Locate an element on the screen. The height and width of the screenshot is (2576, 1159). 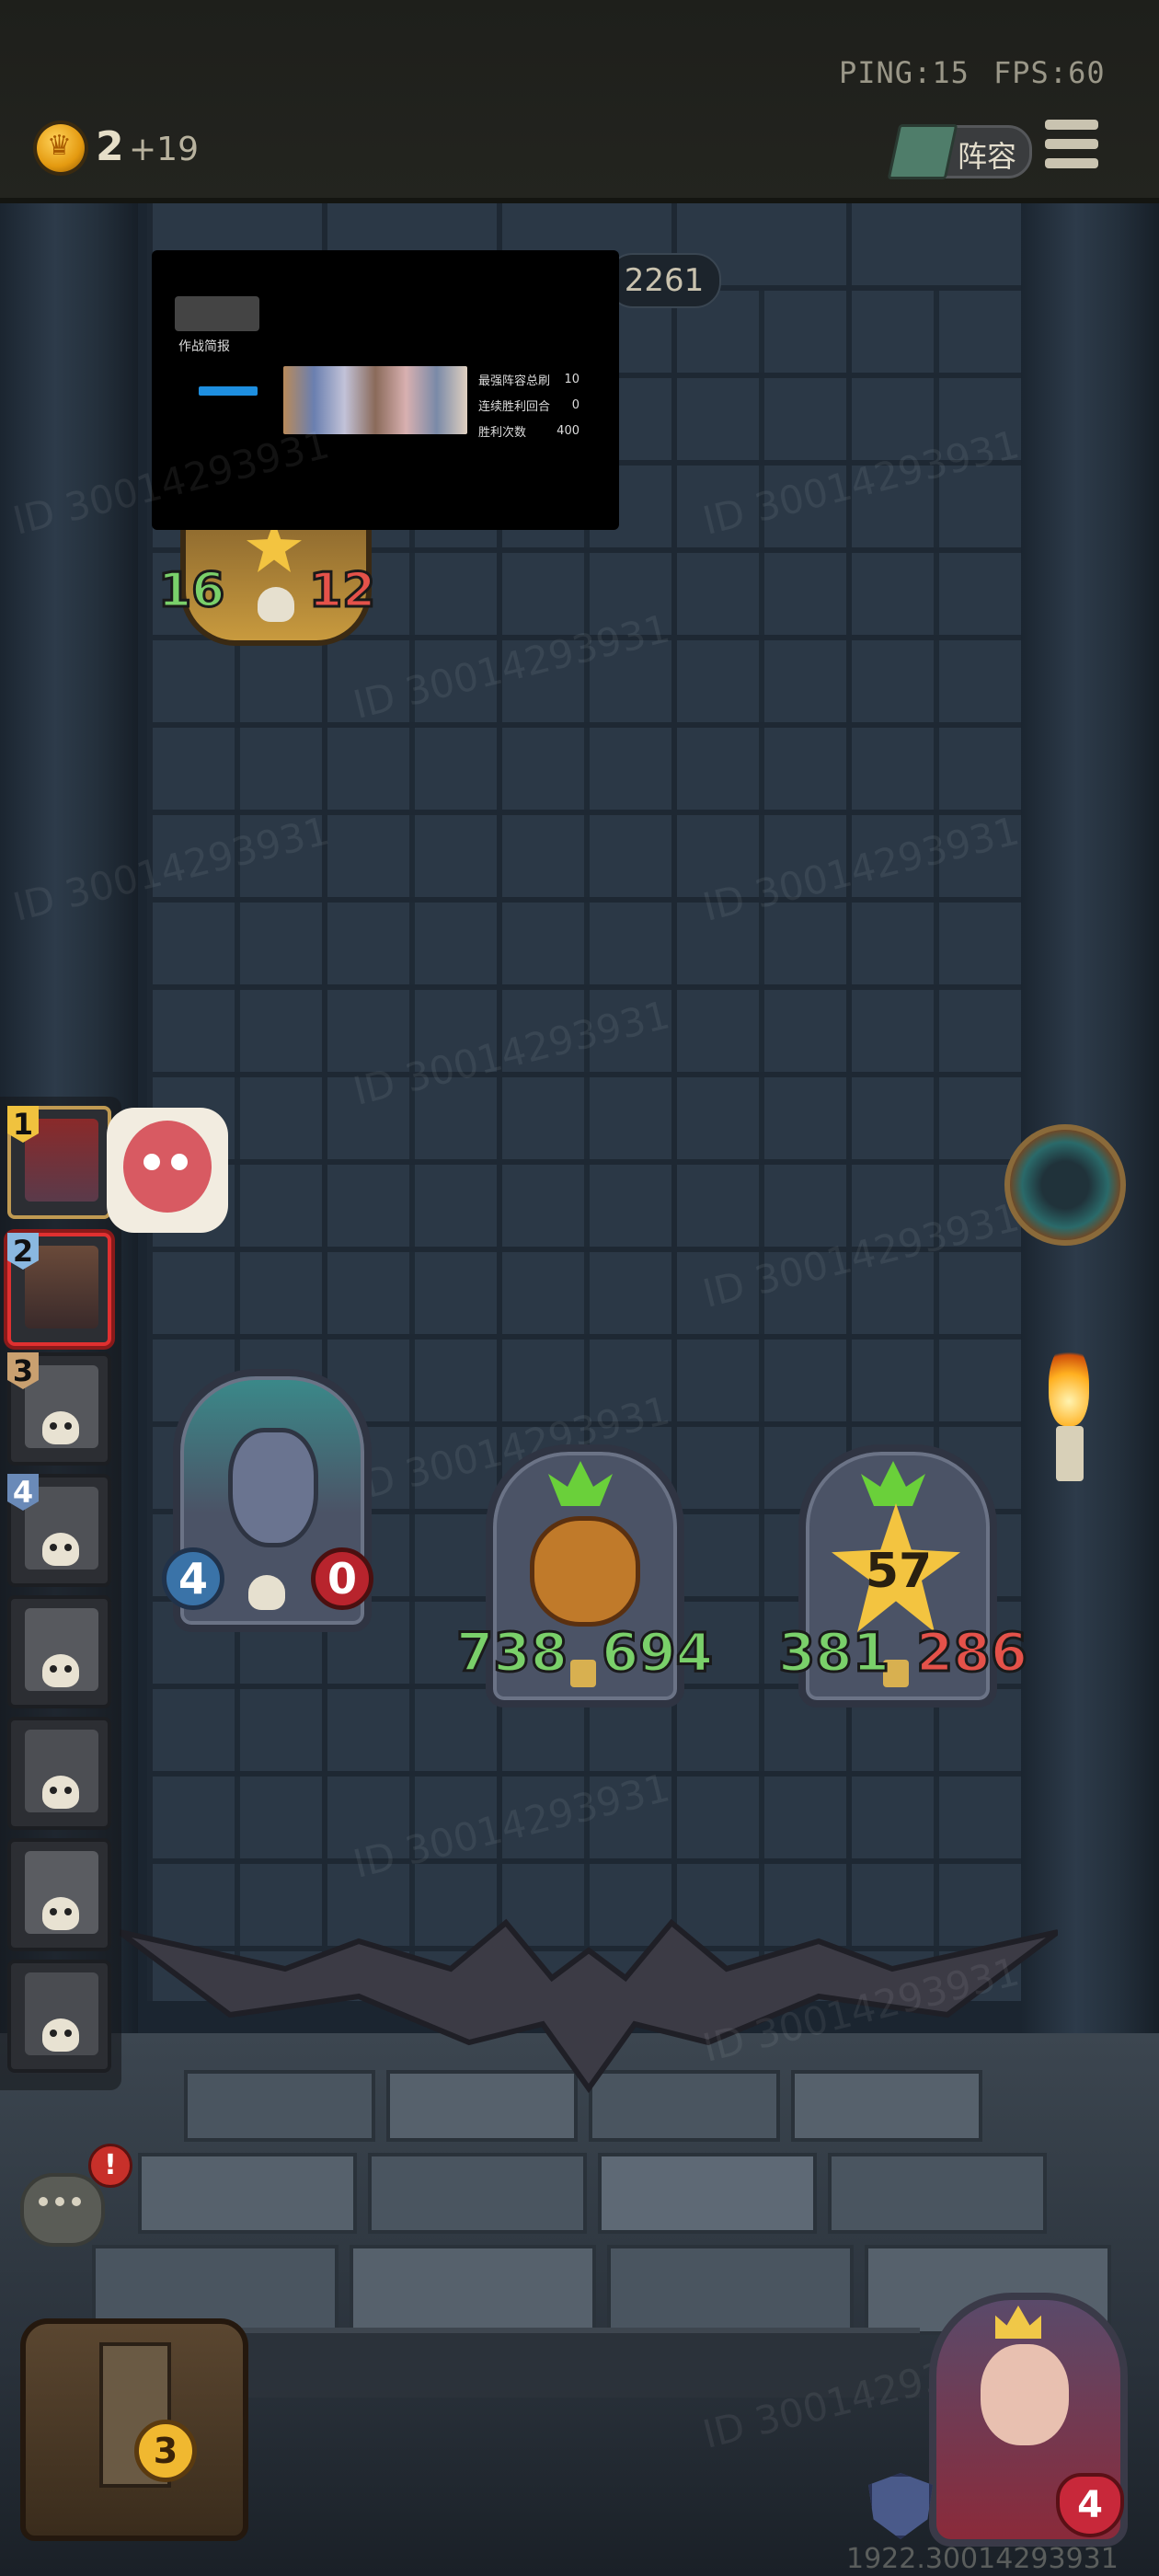
gold-count: 2 is located at coordinates (110, 146).